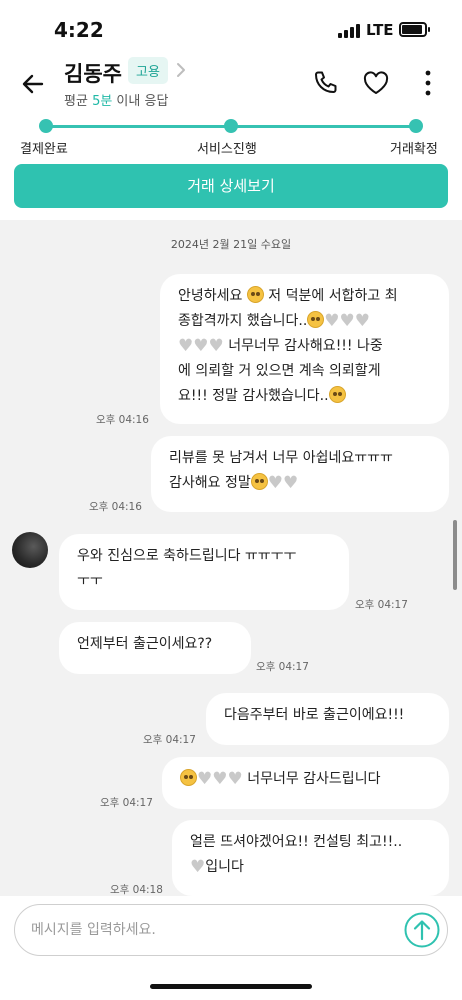  What do you see at coordinates (380, 30) in the screenshot?
I see `network-label: LTE` at bounding box center [380, 30].